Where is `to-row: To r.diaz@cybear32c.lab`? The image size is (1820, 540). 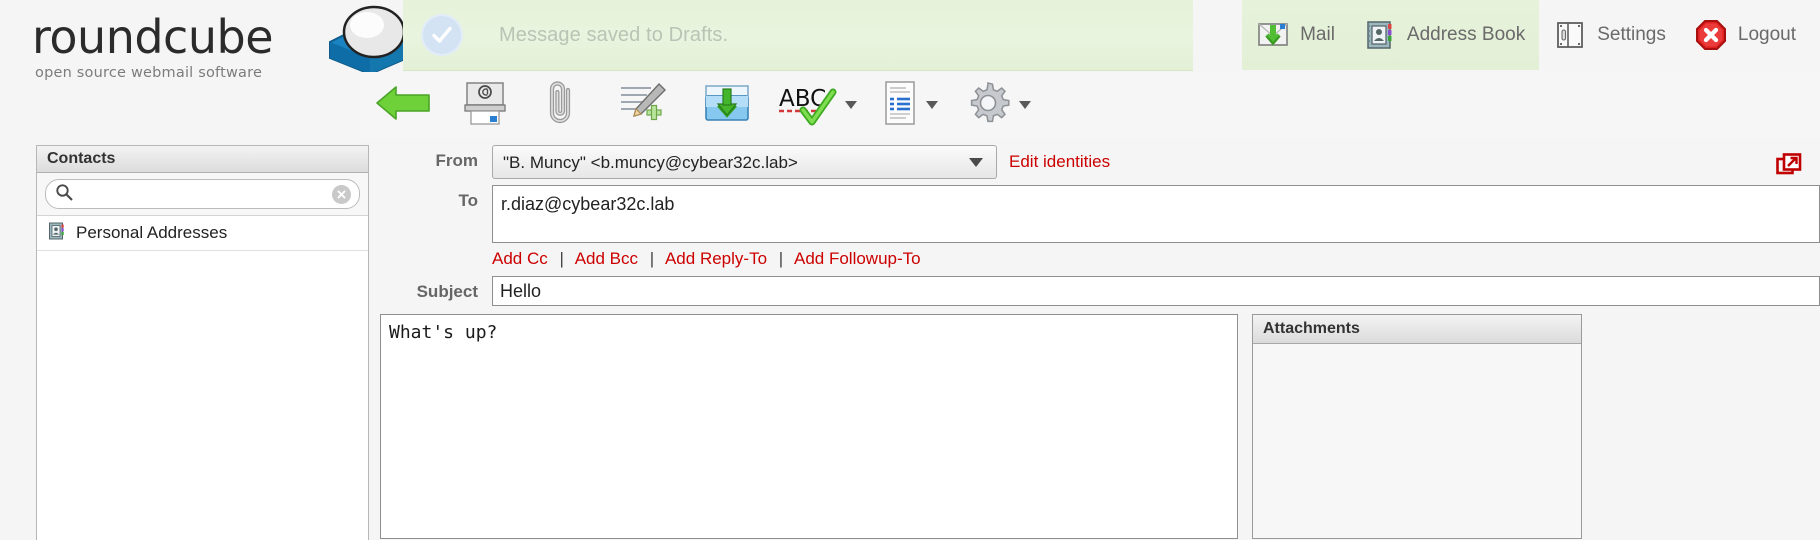 to-row: To r.diaz@cybear32c.lab is located at coordinates (1100, 214).